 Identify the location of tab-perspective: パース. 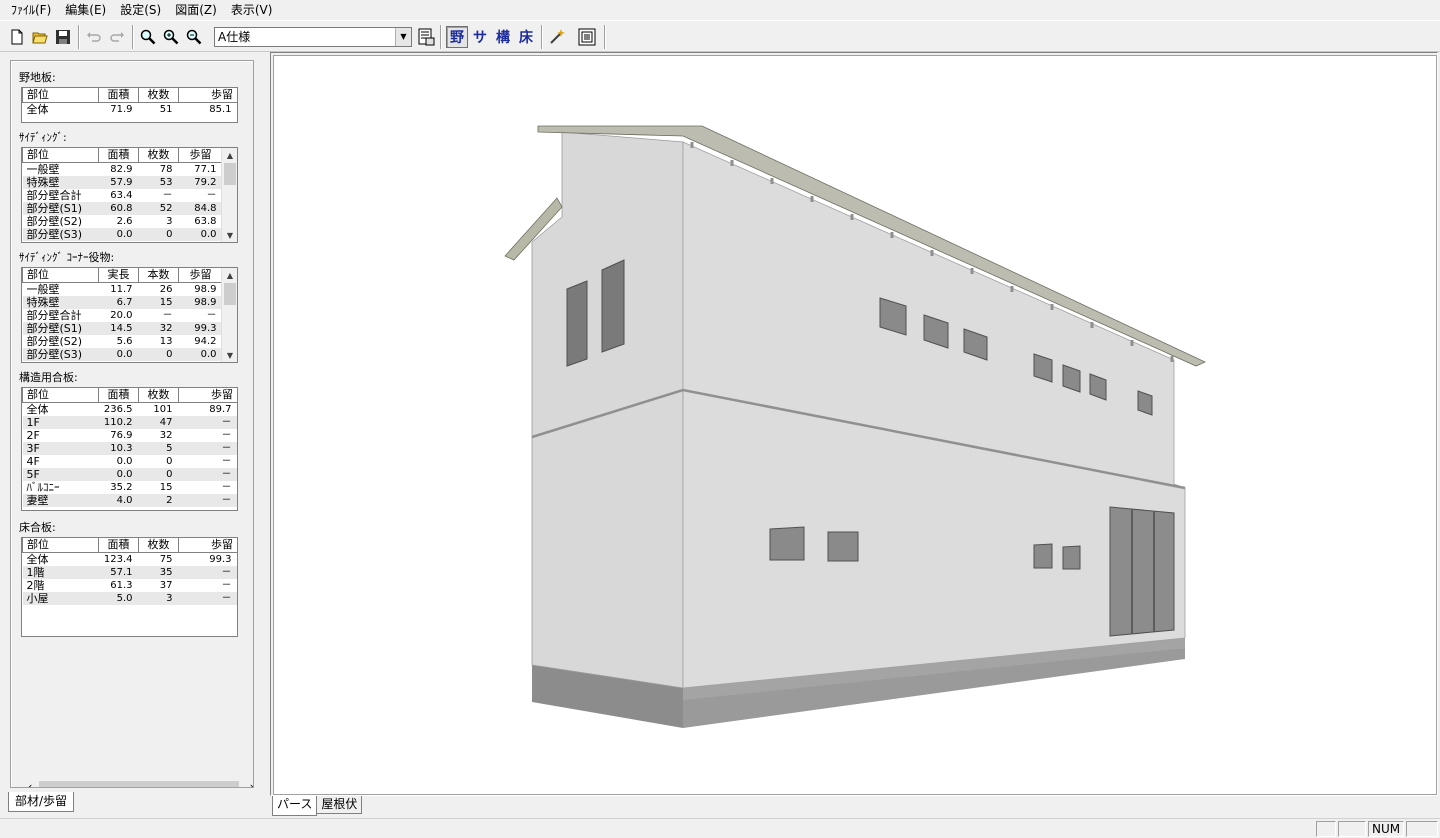
(295, 806).